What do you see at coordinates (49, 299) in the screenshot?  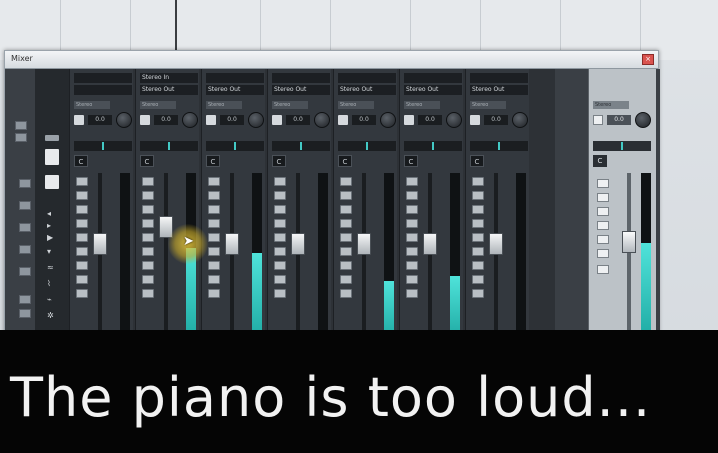 I see `link-icon: ⌁` at bounding box center [49, 299].